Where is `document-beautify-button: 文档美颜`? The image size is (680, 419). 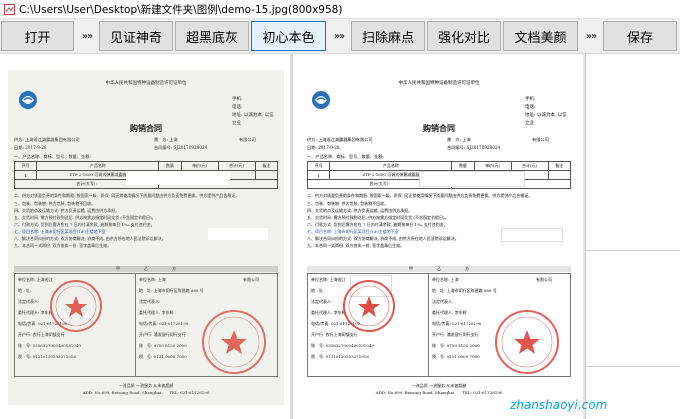 document-beautify-button: 文档美颜 is located at coordinates (540, 36).